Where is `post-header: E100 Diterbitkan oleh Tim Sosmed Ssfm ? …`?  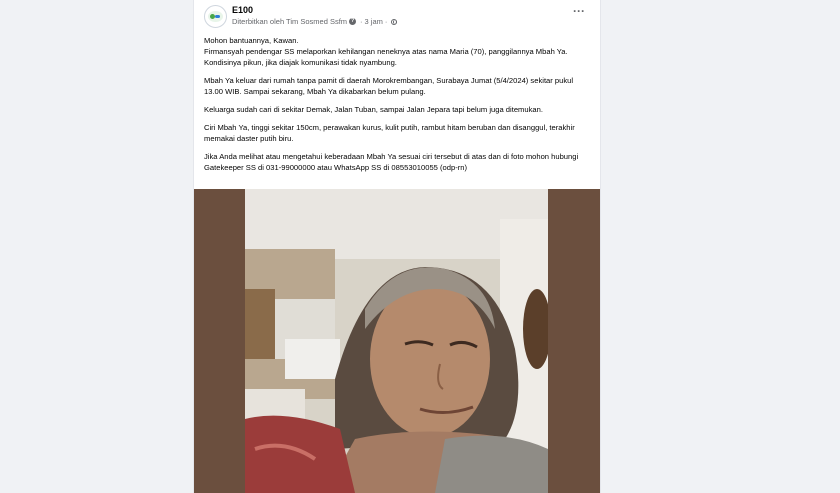
post-header: E100 Diterbitkan oleh Tim Sosmed Ssfm ? … is located at coordinates (397, 17).